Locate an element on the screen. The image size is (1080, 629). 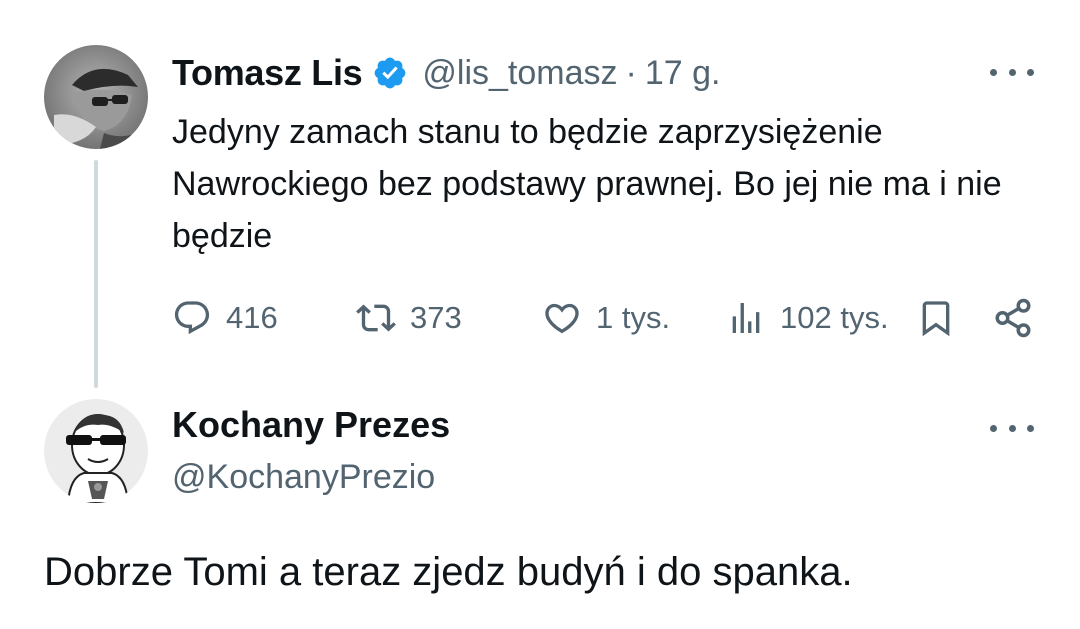
bookmark-icon is located at coordinates (936, 319).